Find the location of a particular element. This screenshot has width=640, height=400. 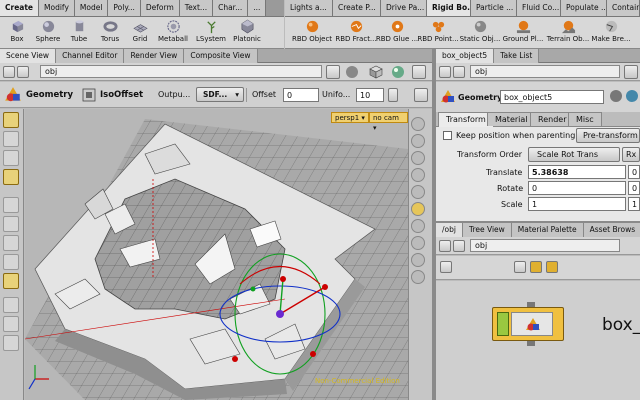

node-name-field: box_object5 is located at coordinates (552, 97).